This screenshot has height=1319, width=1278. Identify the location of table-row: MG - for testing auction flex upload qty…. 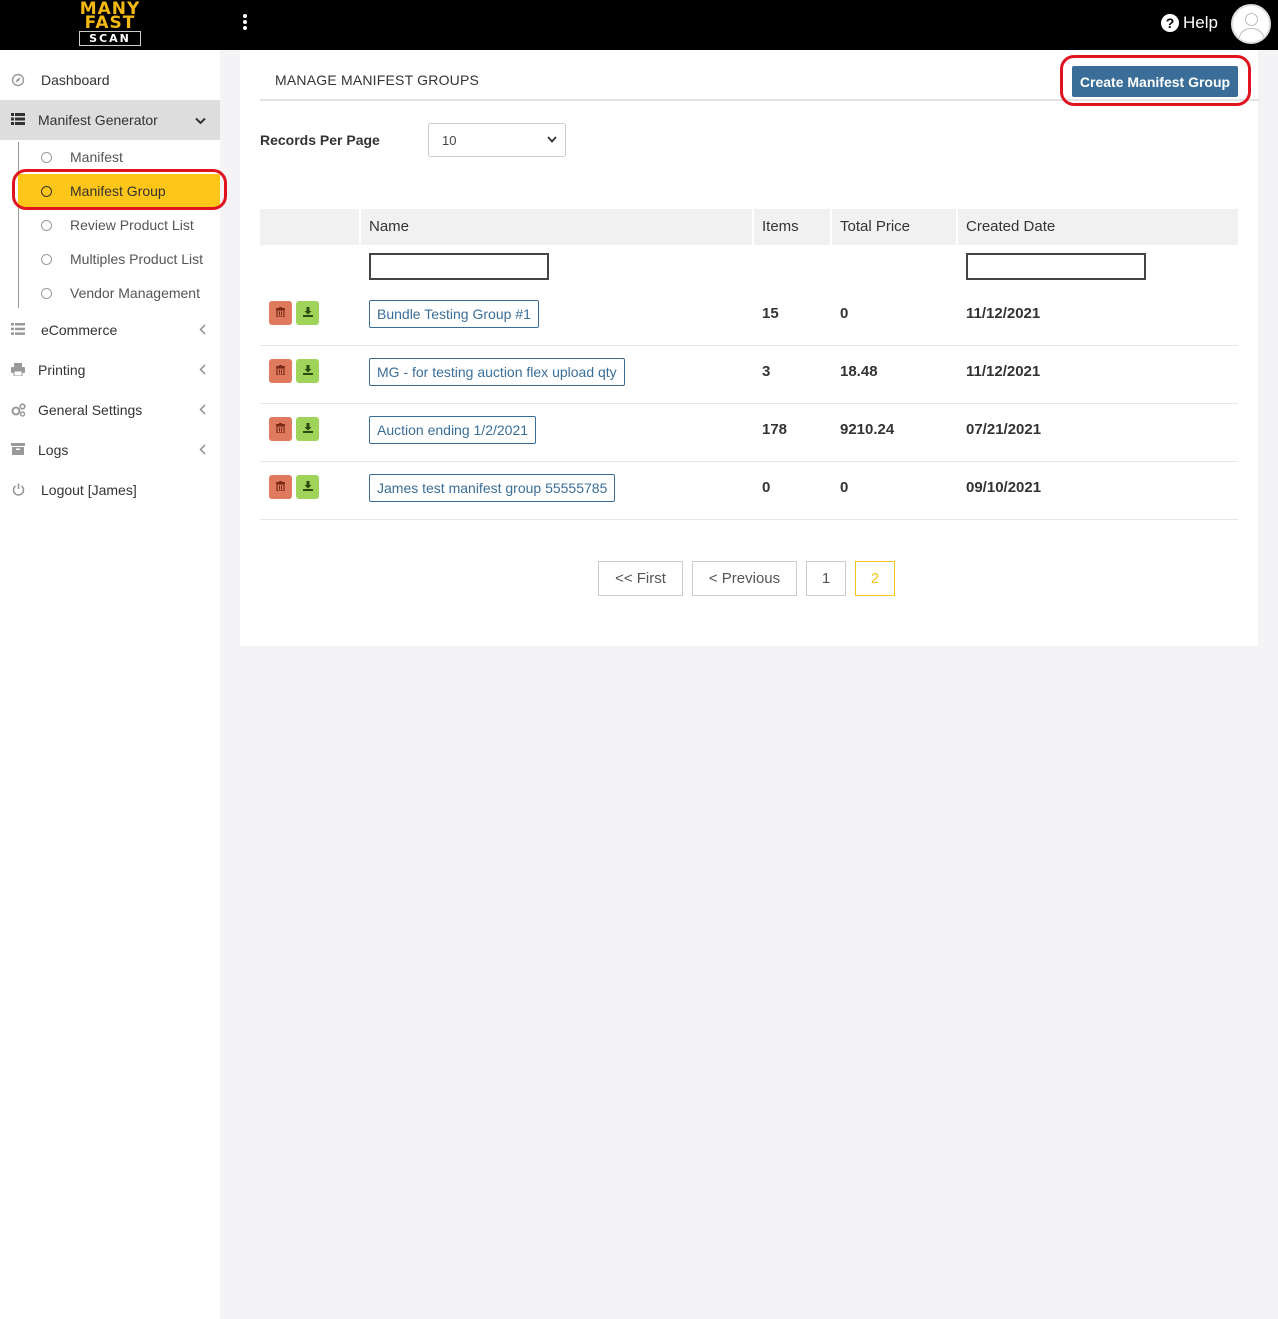
(749, 375).